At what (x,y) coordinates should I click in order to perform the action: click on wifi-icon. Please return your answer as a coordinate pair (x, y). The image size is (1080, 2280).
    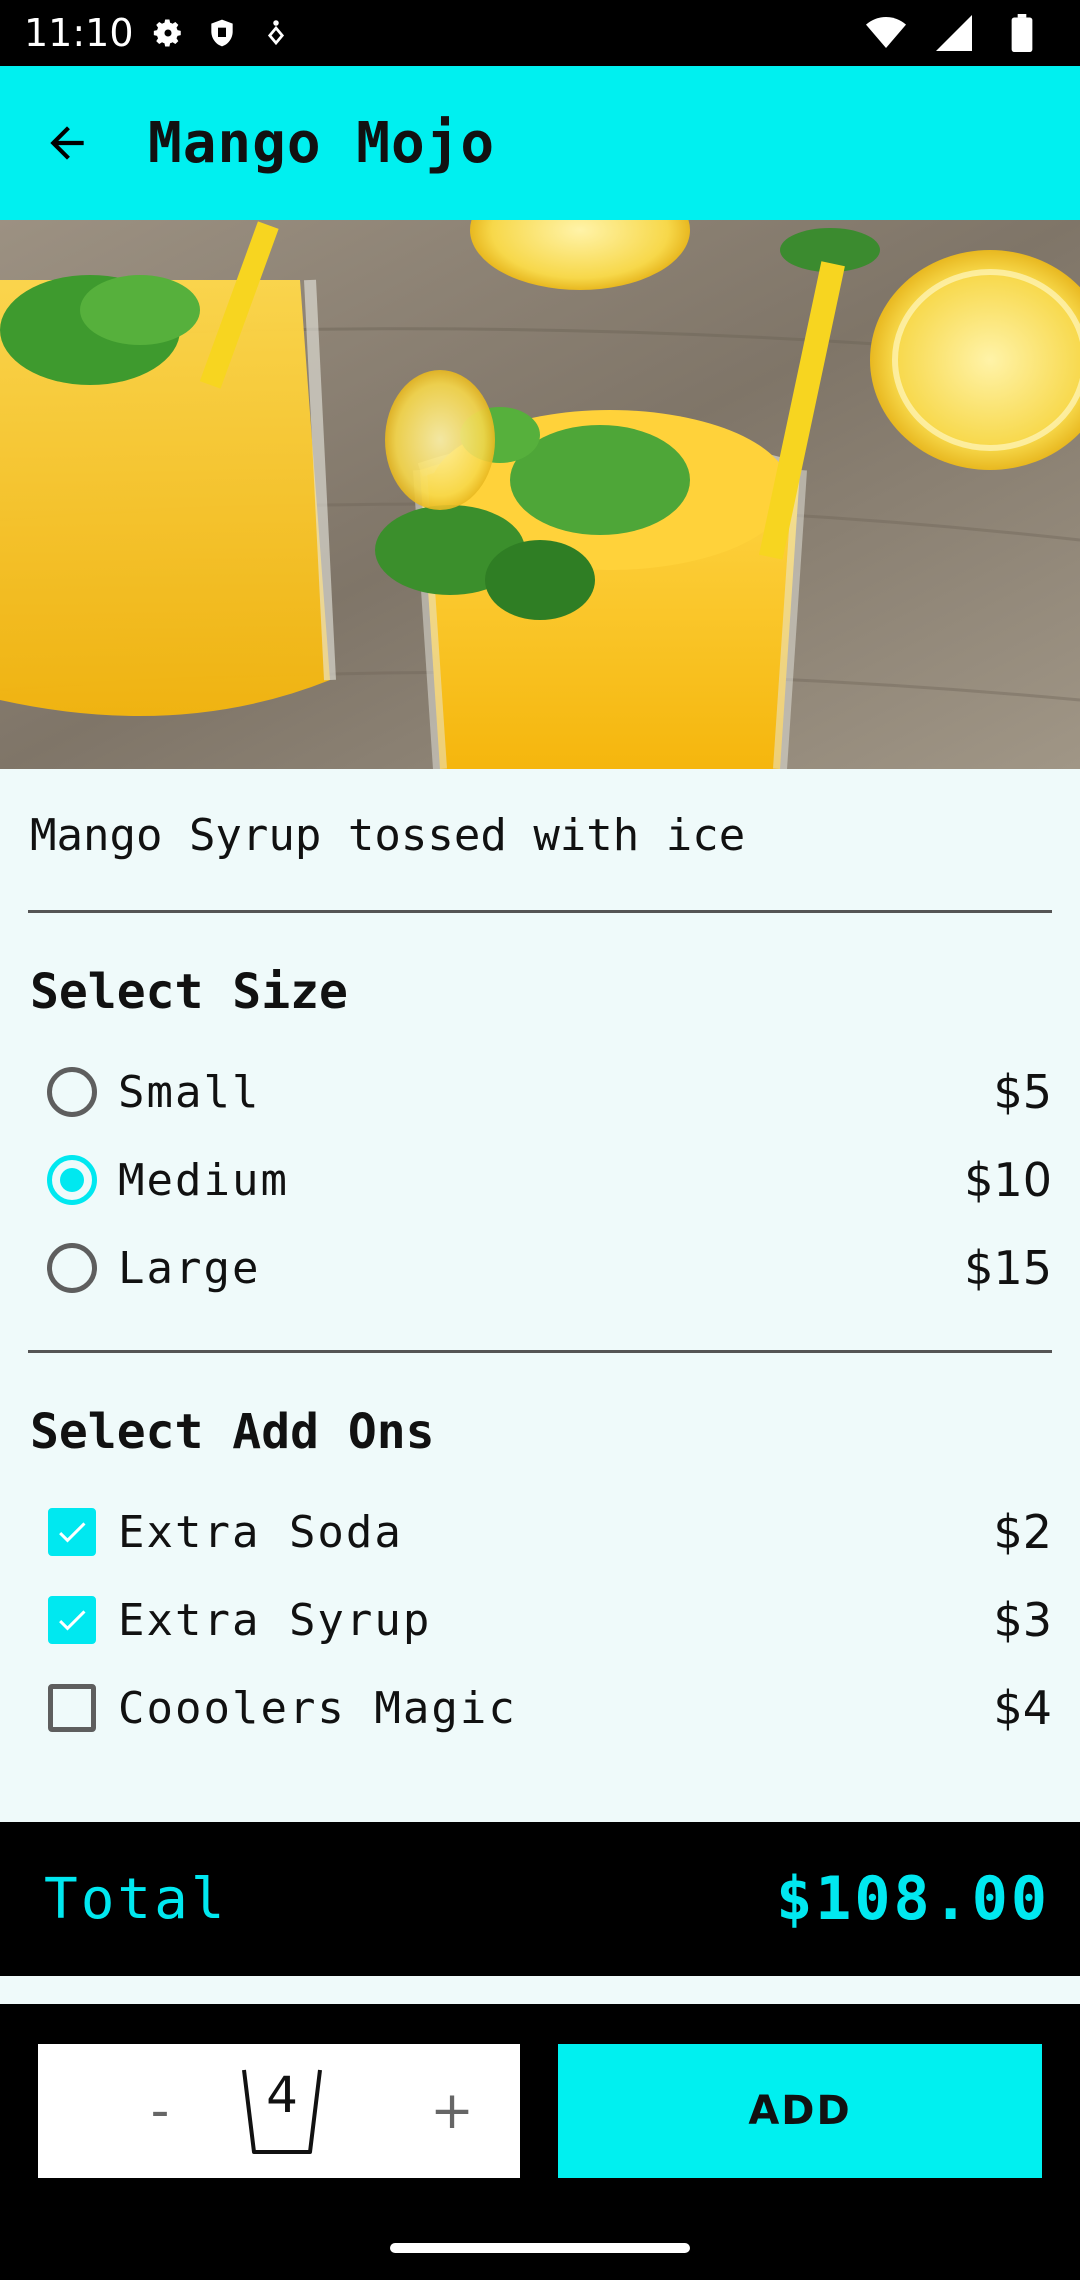
    Looking at the image, I should click on (886, 33).